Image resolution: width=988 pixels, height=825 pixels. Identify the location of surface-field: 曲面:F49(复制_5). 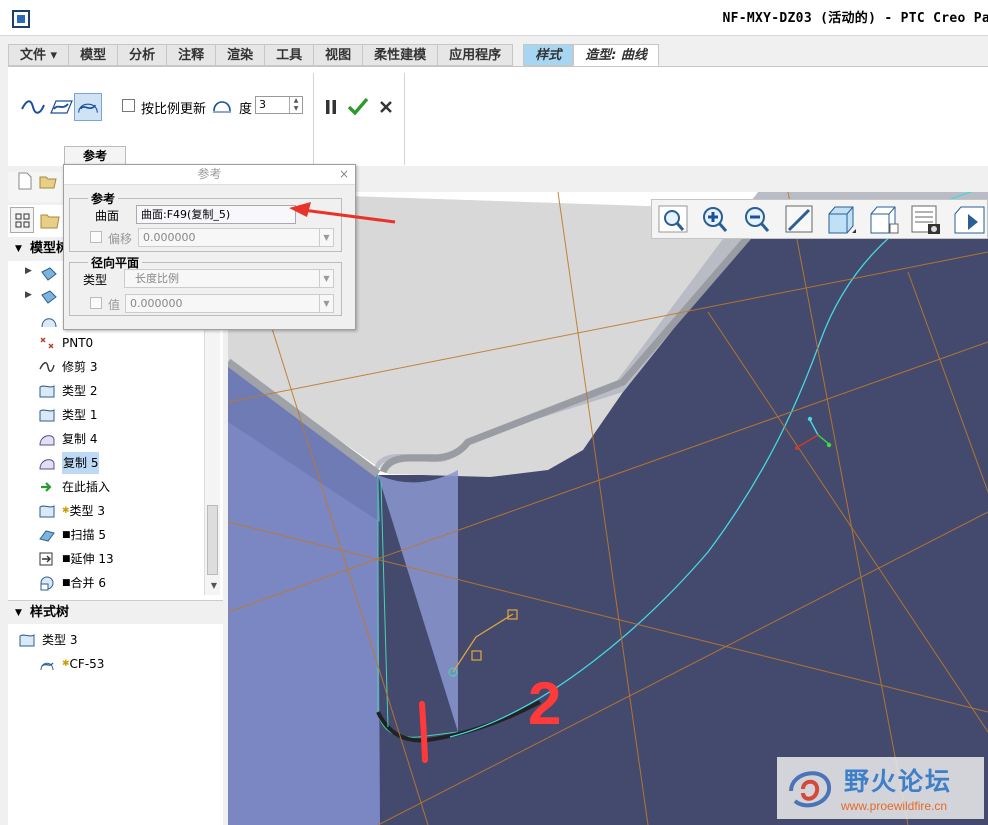
(216, 214).